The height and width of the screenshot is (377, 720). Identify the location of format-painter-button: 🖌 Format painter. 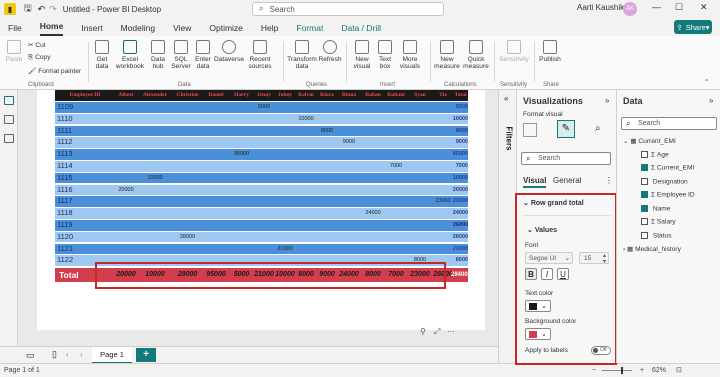
(54, 71).